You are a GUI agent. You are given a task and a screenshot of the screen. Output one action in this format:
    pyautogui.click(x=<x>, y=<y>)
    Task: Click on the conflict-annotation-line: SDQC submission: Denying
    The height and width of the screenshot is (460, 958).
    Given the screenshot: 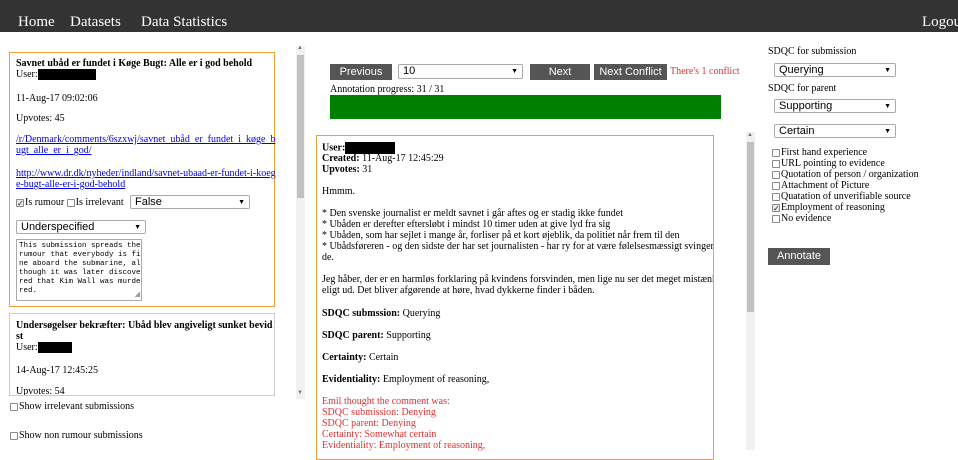 What is the action you would take?
    pyautogui.click(x=379, y=412)
    